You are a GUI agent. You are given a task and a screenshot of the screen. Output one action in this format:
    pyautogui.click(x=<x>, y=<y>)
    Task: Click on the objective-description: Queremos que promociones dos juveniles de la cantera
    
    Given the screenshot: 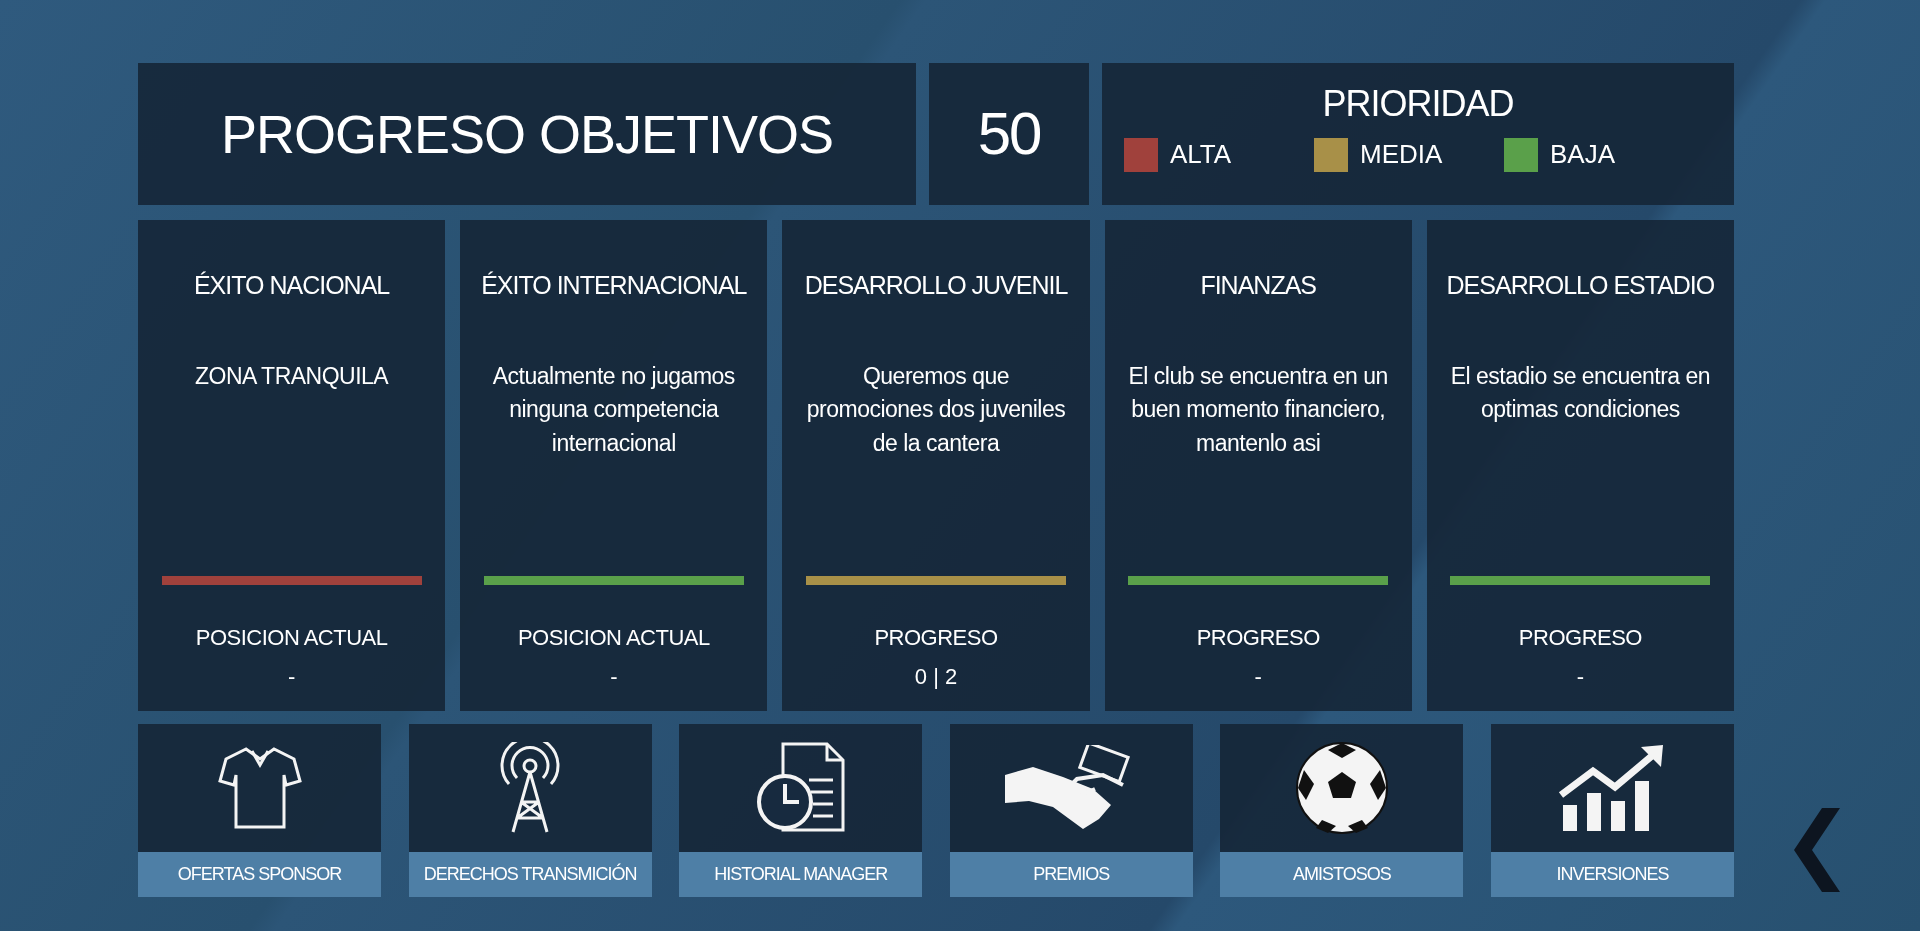 What is the action you would take?
    pyautogui.click(x=936, y=410)
    